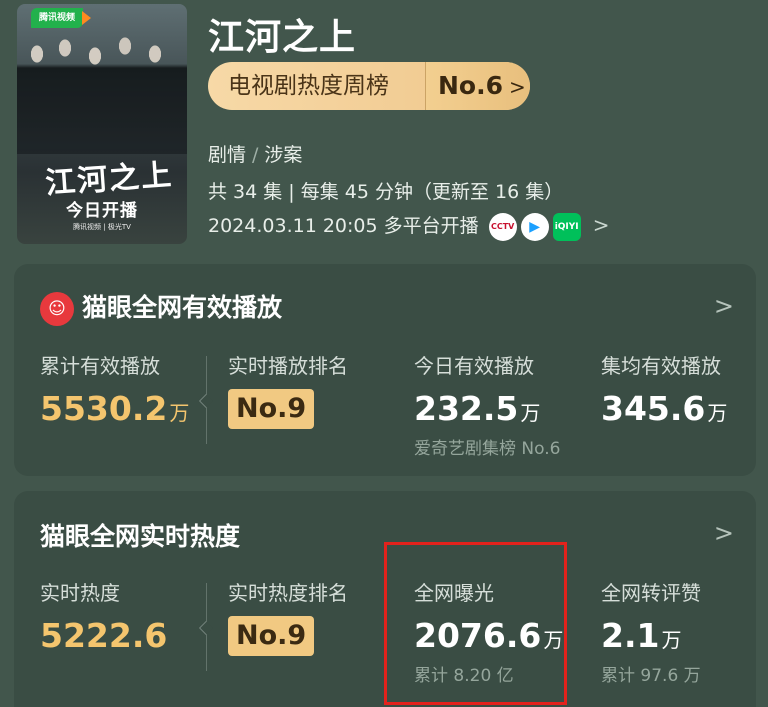  Describe the element at coordinates (109, 179) in the screenshot. I see `poster-title: 江河之上` at that location.